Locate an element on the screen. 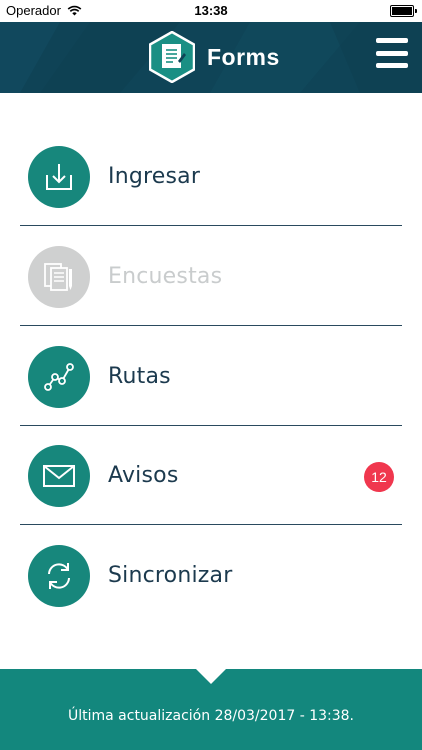 The height and width of the screenshot is (750, 422). sync-arrows-icon is located at coordinates (59, 576).